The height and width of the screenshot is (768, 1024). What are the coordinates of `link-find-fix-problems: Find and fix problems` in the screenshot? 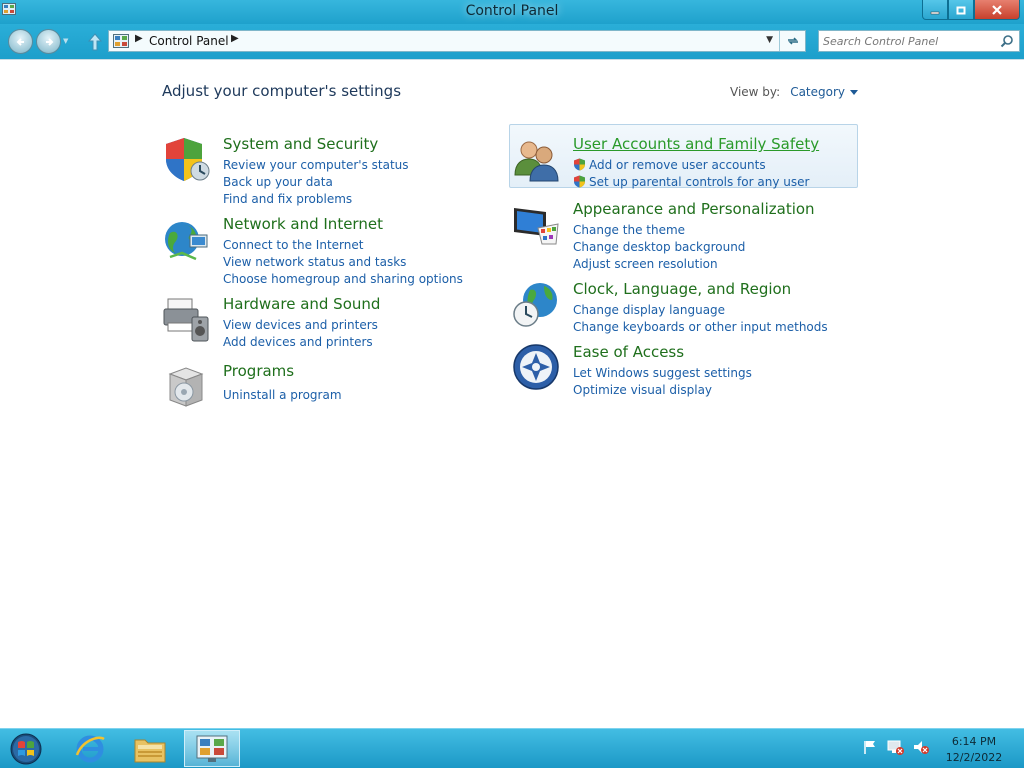 It's located at (316, 199).